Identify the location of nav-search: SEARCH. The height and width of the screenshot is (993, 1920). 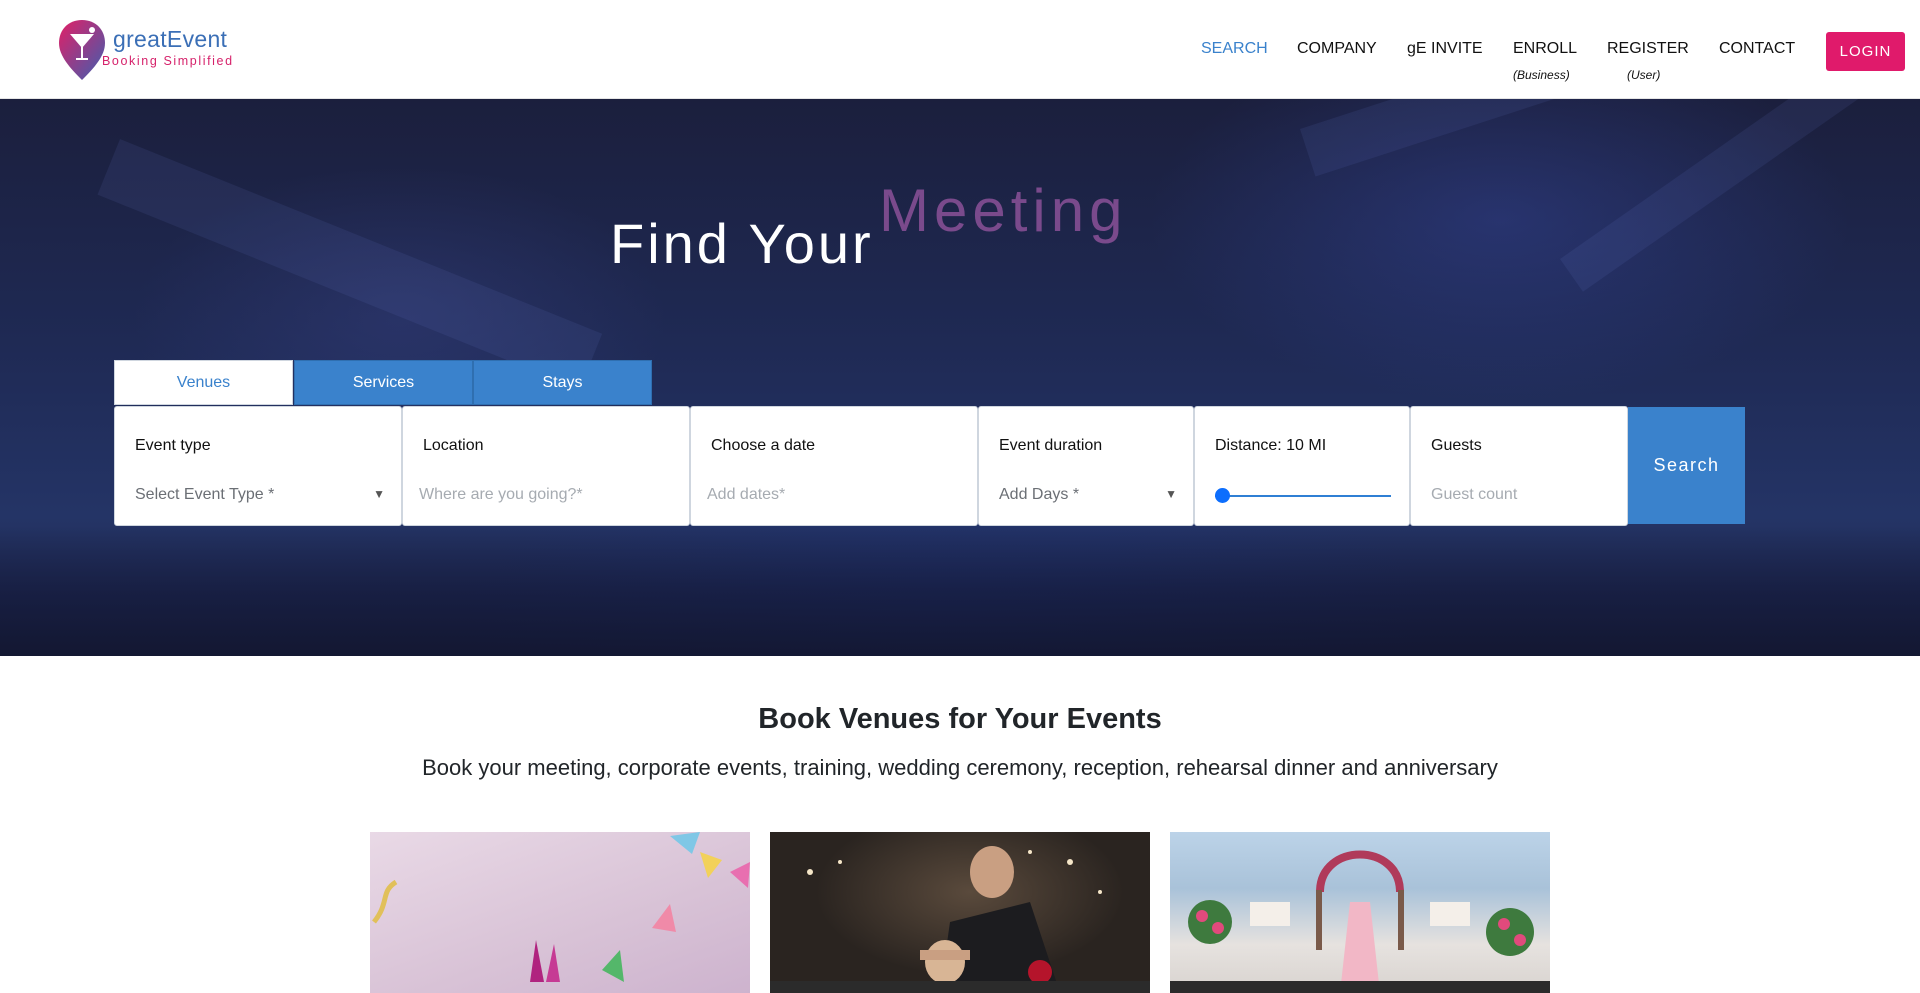
(1234, 49).